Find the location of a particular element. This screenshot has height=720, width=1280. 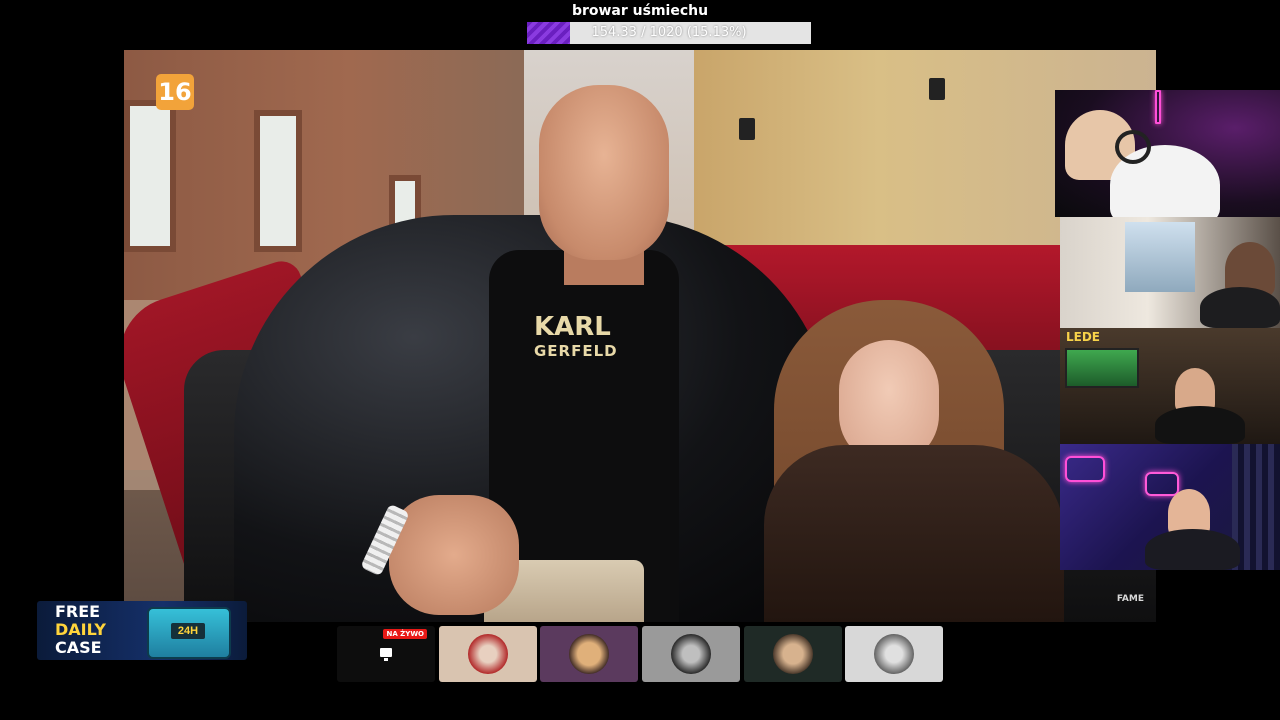

goal-progress-text: 154.33 / 1020 (15.13%) is located at coordinates (669, 32).